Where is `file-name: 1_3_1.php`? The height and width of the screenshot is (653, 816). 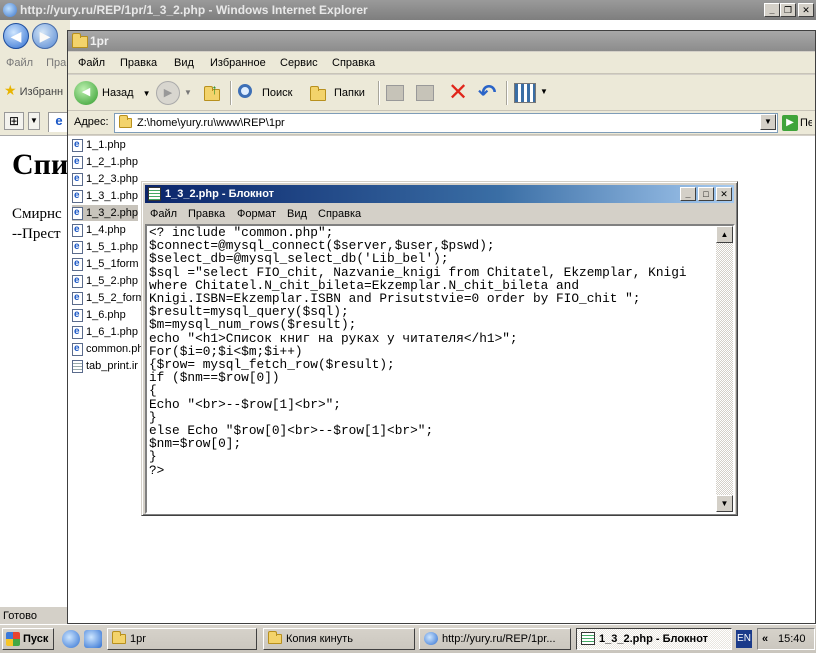
file-name: 1_3_1.php is located at coordinates (112, 196).